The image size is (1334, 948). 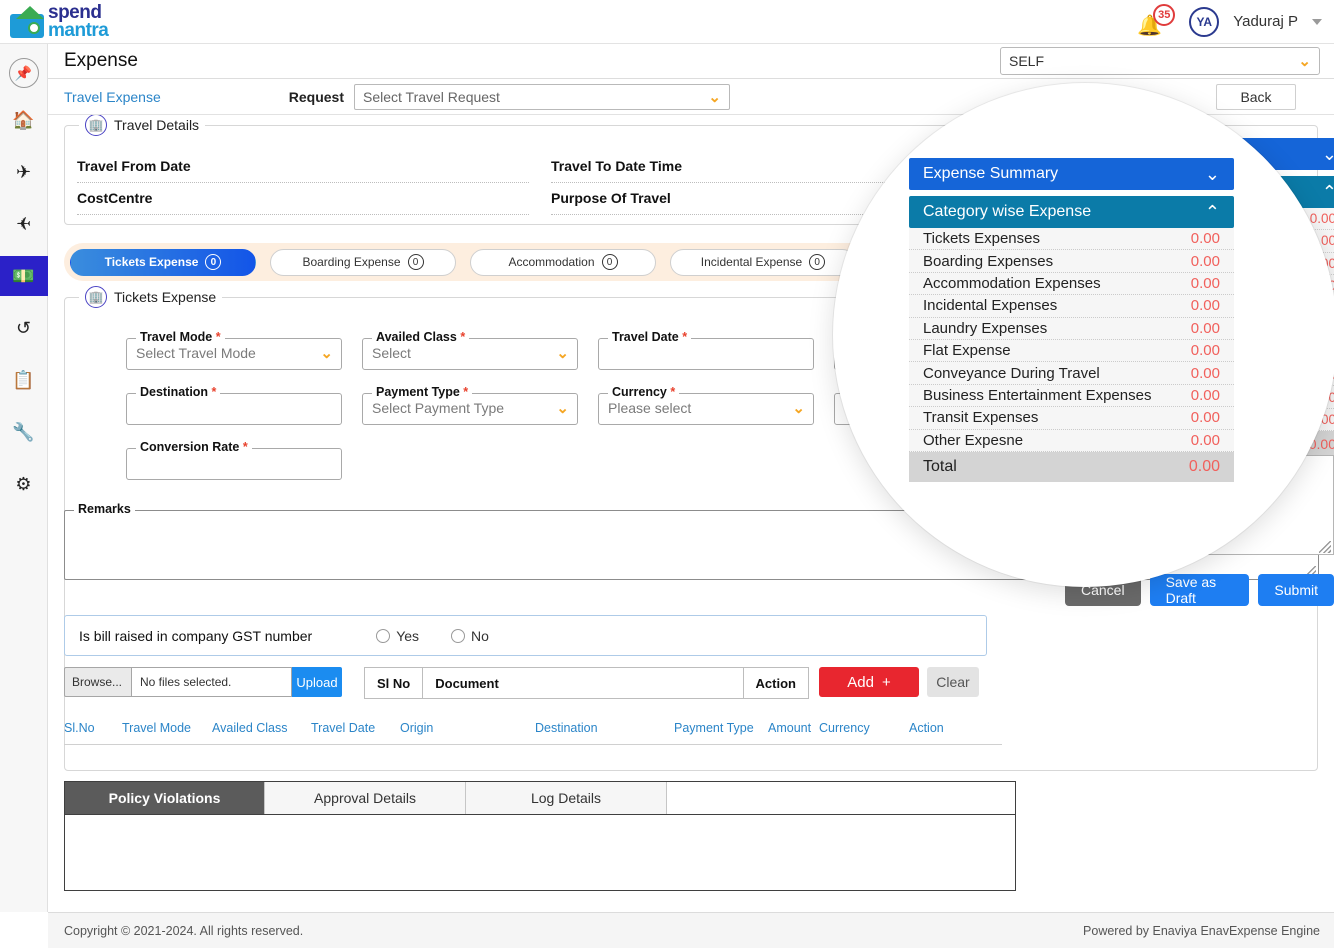 What do you see at coordinates (611, 198) in the screenshot?
I see `purpose-label: Purpose Of Travel` at bounding box center [611, 198].